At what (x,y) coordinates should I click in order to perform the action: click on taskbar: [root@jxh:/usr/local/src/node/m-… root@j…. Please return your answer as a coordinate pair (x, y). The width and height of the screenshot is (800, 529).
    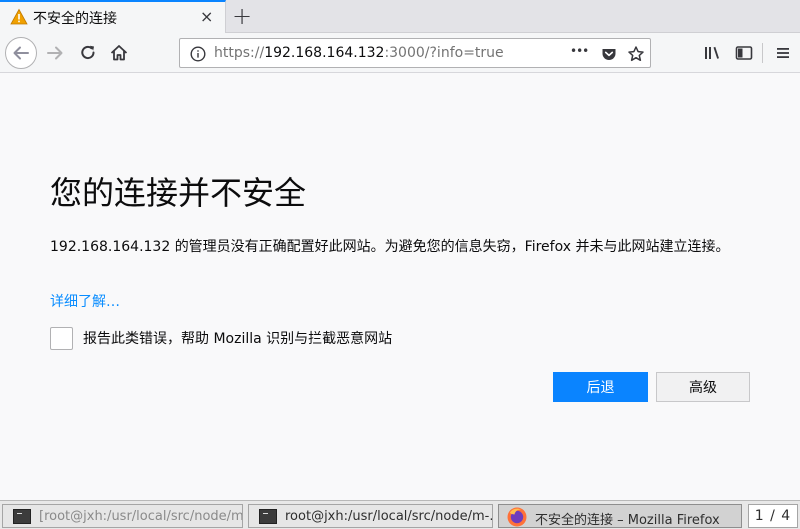
    Looking at the image, I should click on (400, 514).